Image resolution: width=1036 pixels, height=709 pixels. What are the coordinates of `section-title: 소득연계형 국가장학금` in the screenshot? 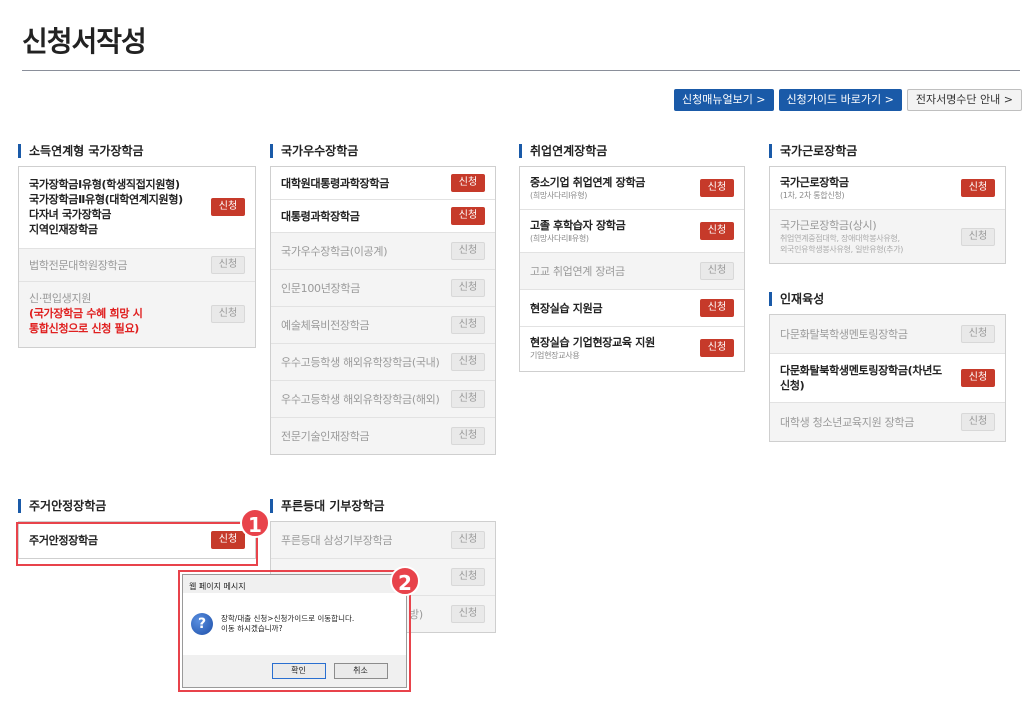 It's located at (137, 151).